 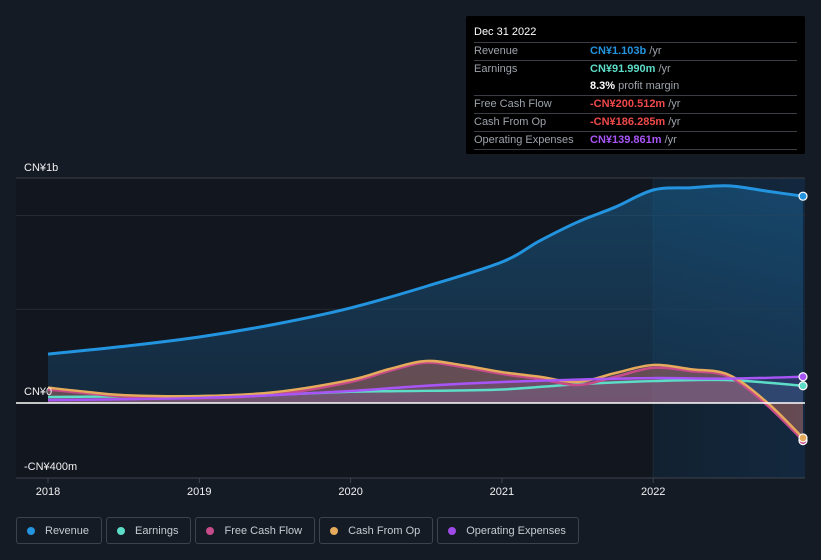 I want to click on tooltip-row-operating-expenses: Operating Expenses CN¥139.861m /yr, so click(x=635, y=141).